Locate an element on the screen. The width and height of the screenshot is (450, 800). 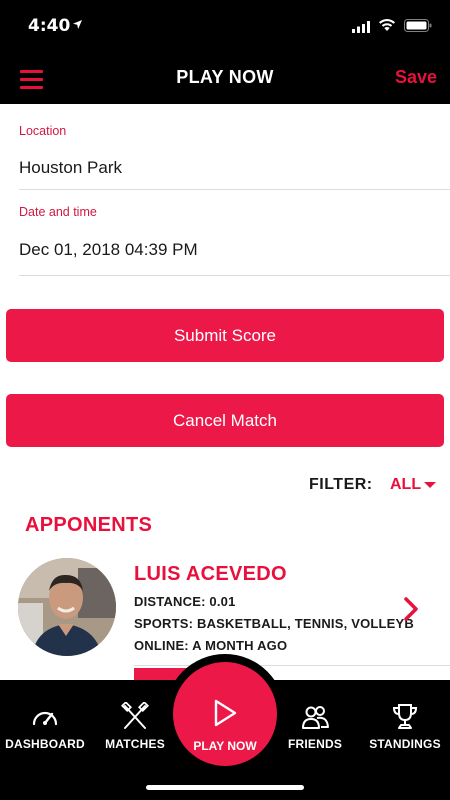
status-bar: 4:40 is located at coordinates (225, 27).